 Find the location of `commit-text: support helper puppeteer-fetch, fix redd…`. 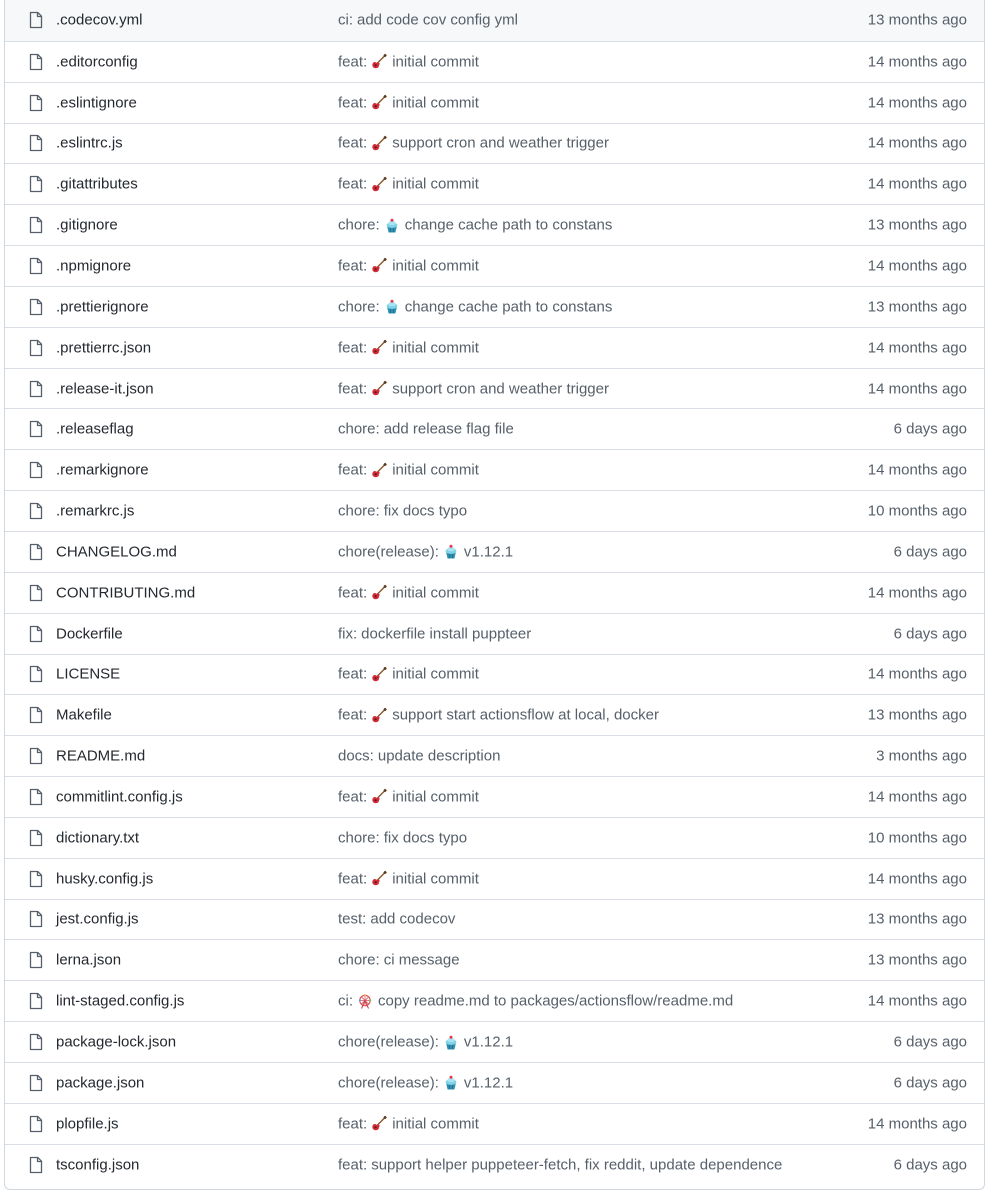

commit-text: support helper puppeteer-fetch, fix redd… is located at coordinates (577, 1165).